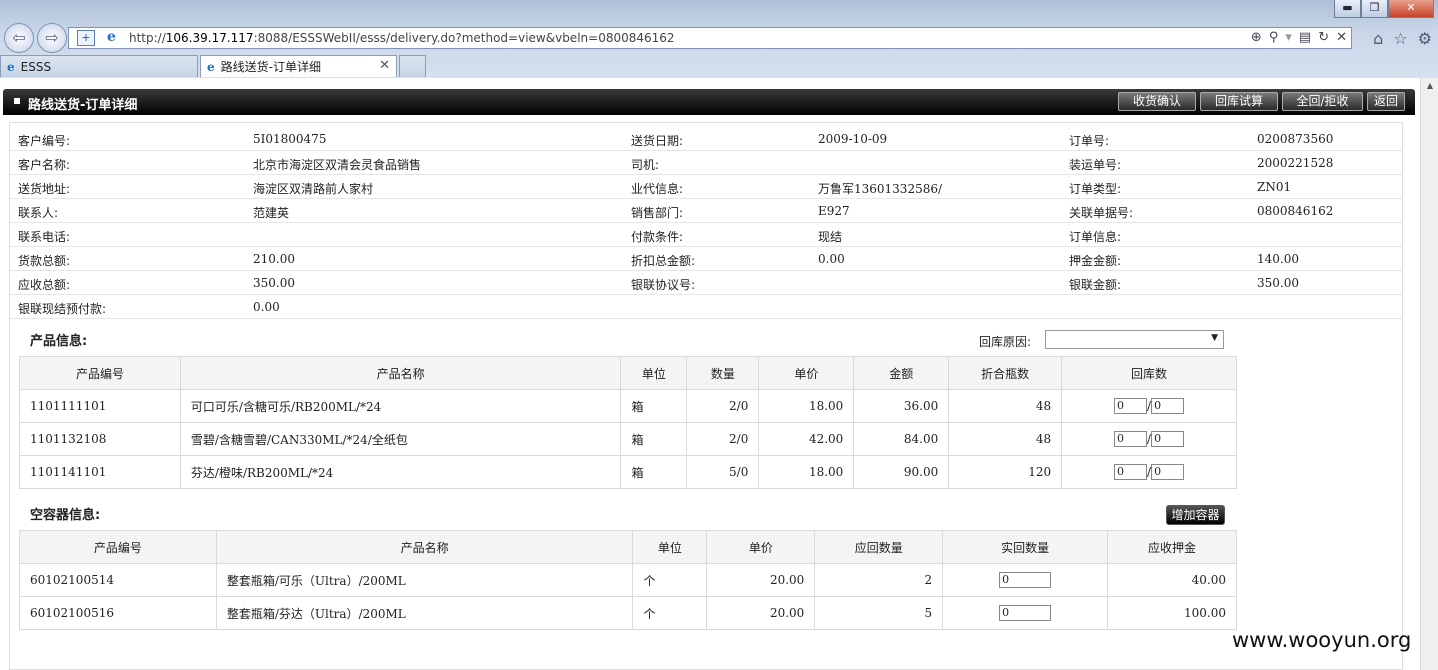 Image resolution: width=1438 pixels, height=670 pixels. What do you see at coordinates (901, 373) in the screenshot?
I see `column-header: 金额` at bounding box center [901, 373].